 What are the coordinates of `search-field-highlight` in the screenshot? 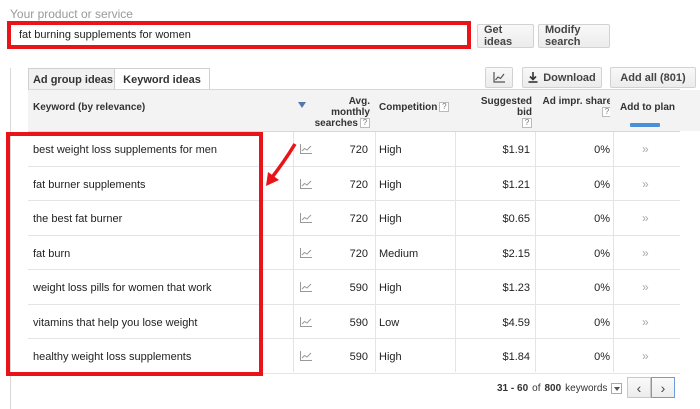 It's located at (239, 35).